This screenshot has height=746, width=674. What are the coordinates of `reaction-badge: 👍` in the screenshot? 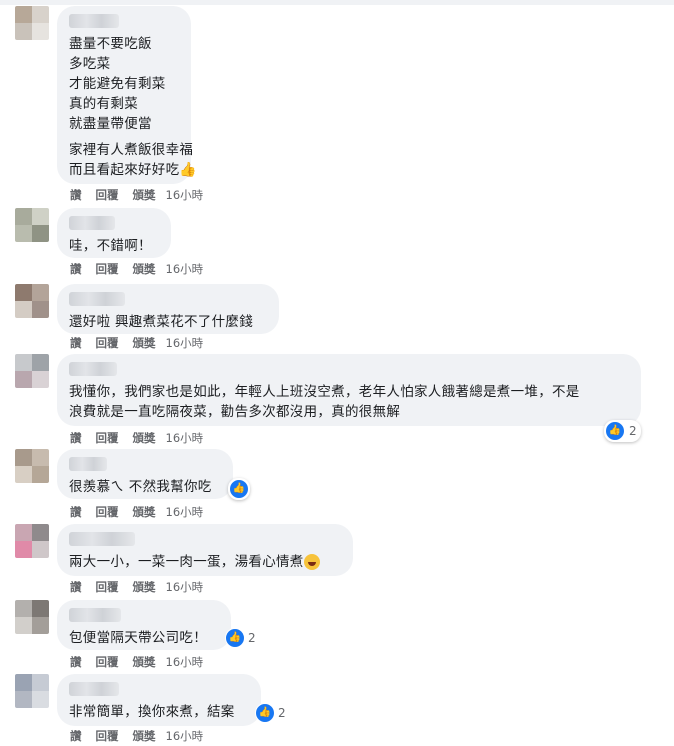 It's located at (239, 489).